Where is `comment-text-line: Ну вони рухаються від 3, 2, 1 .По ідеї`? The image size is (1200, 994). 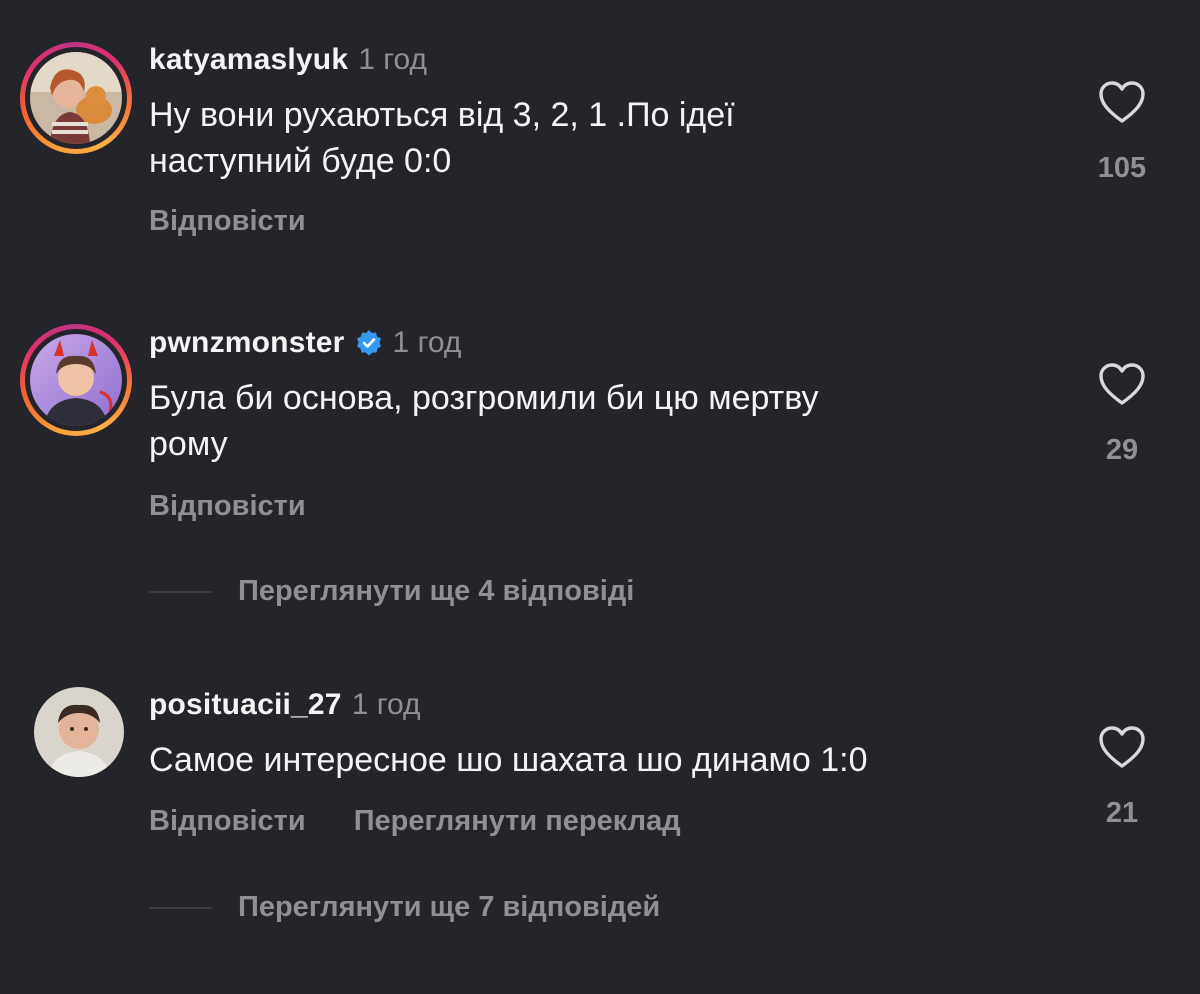 comment-text-line: Ну вони рухаються від 3, 2, 1 .По ідеї is located at coordinates (442, 115).